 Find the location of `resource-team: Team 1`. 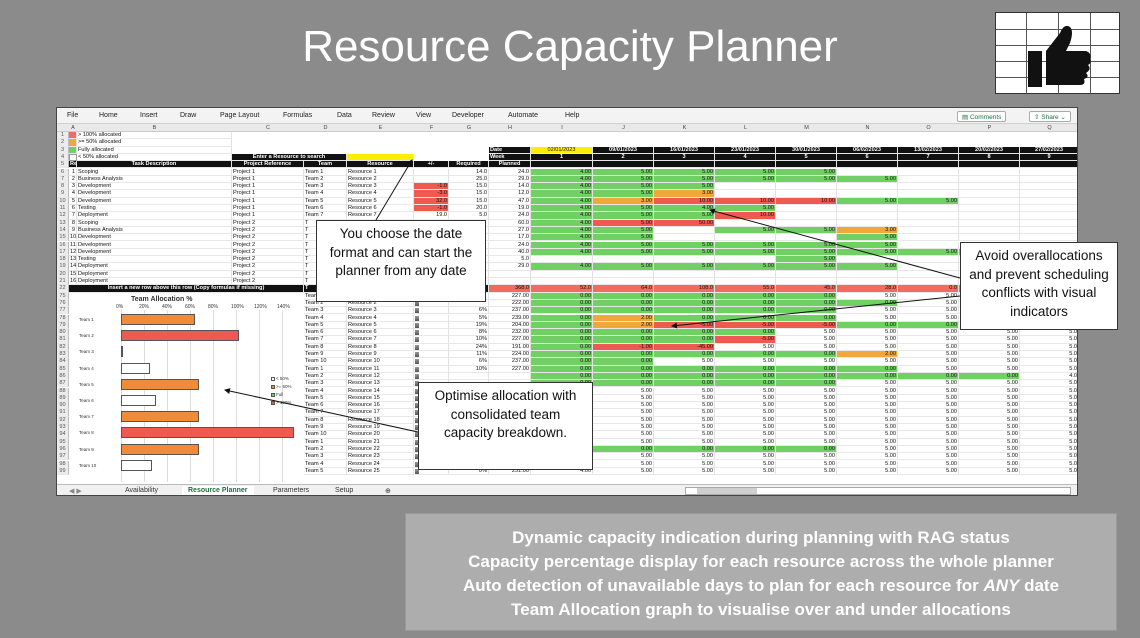

resource-team: Team 1 is located at coordinates (325, 442).